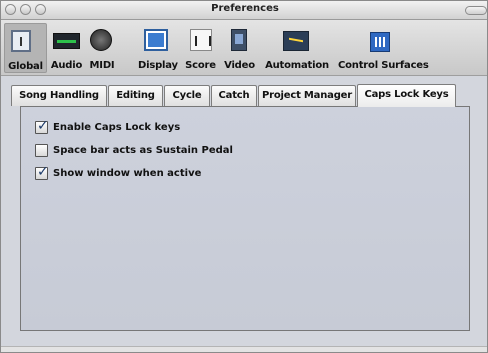 The image size is (488, 353). I want to click on window-bottom-bar, so click(244, 349).